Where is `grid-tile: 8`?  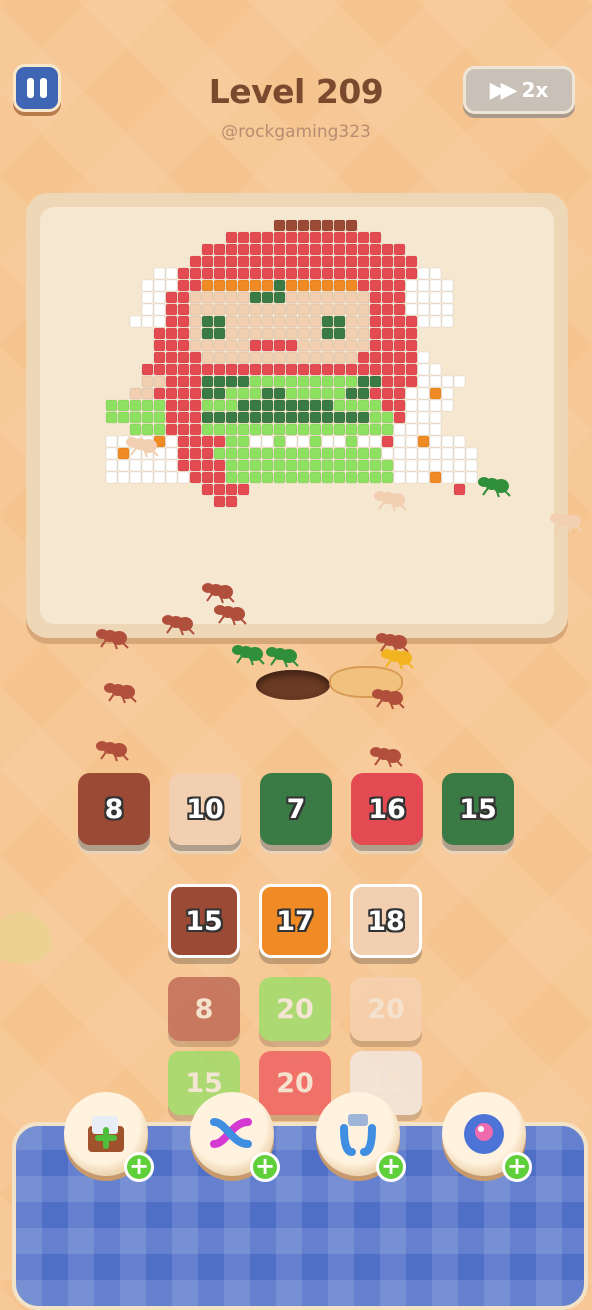
grid-tile: 8 is located at coordinates (204, 1009).